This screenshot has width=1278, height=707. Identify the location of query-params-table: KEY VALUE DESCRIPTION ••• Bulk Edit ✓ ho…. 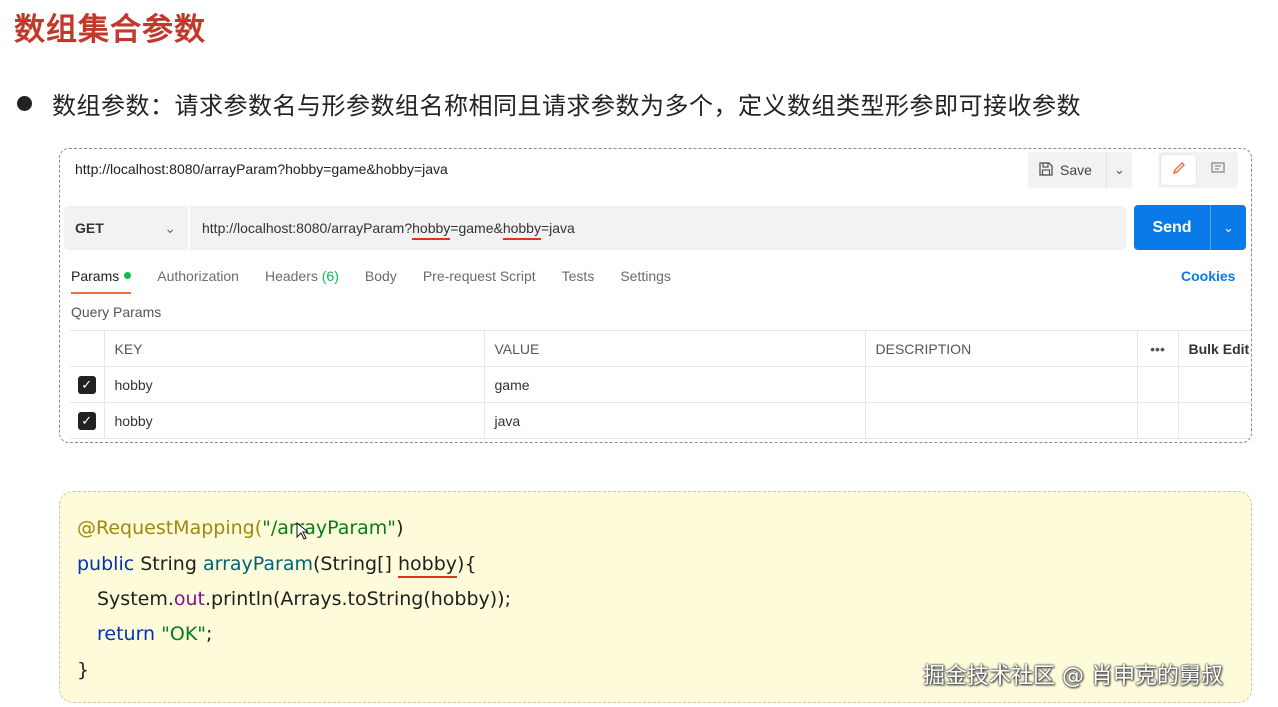
(660, 384).